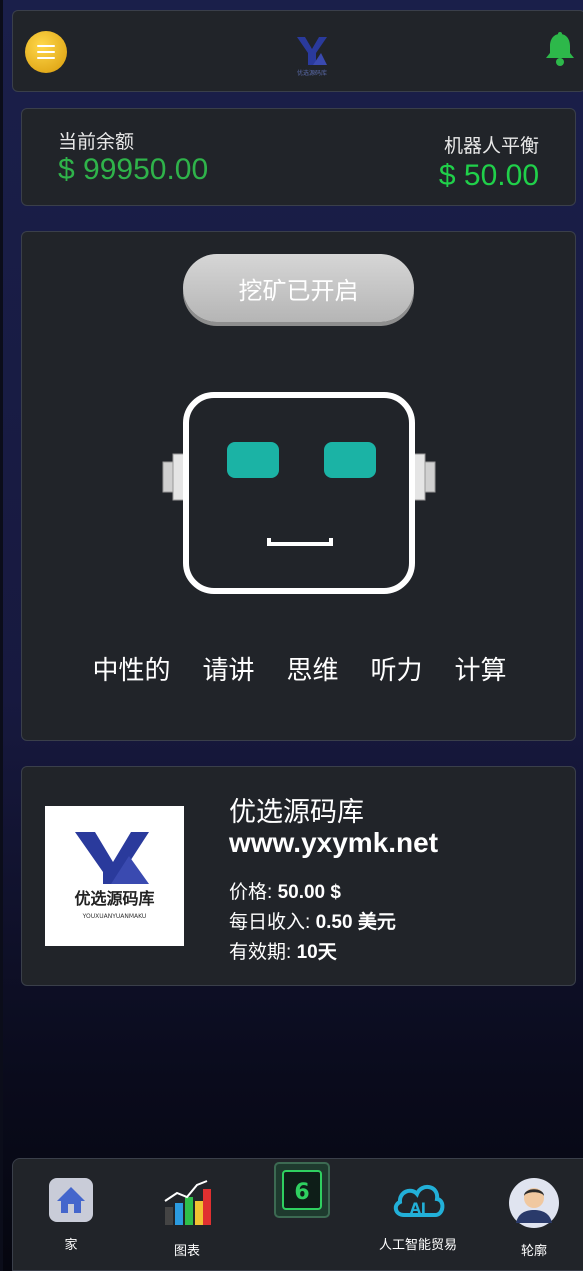 Image resolution: width=583 pixels, height=1271 pixels. What do you see at coordinates (491, 146) in the screenshot?
I see `robot-balance-label: 机器人平衡` at bounding box center [491, 146].